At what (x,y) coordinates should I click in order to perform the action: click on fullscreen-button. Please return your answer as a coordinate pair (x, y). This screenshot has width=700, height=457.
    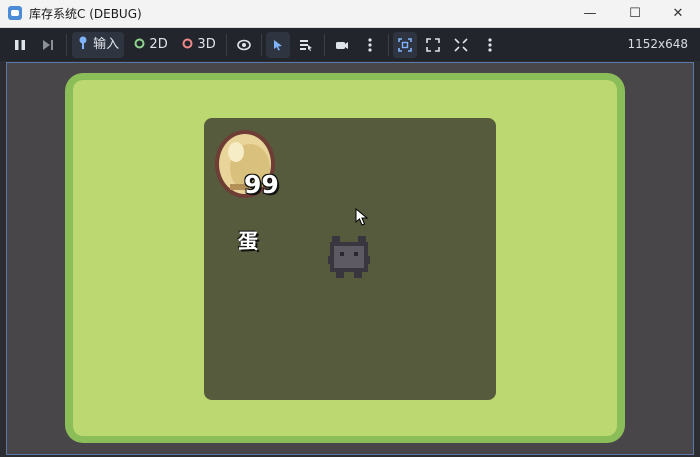
    Looking at the image, I should click on (461, 45).